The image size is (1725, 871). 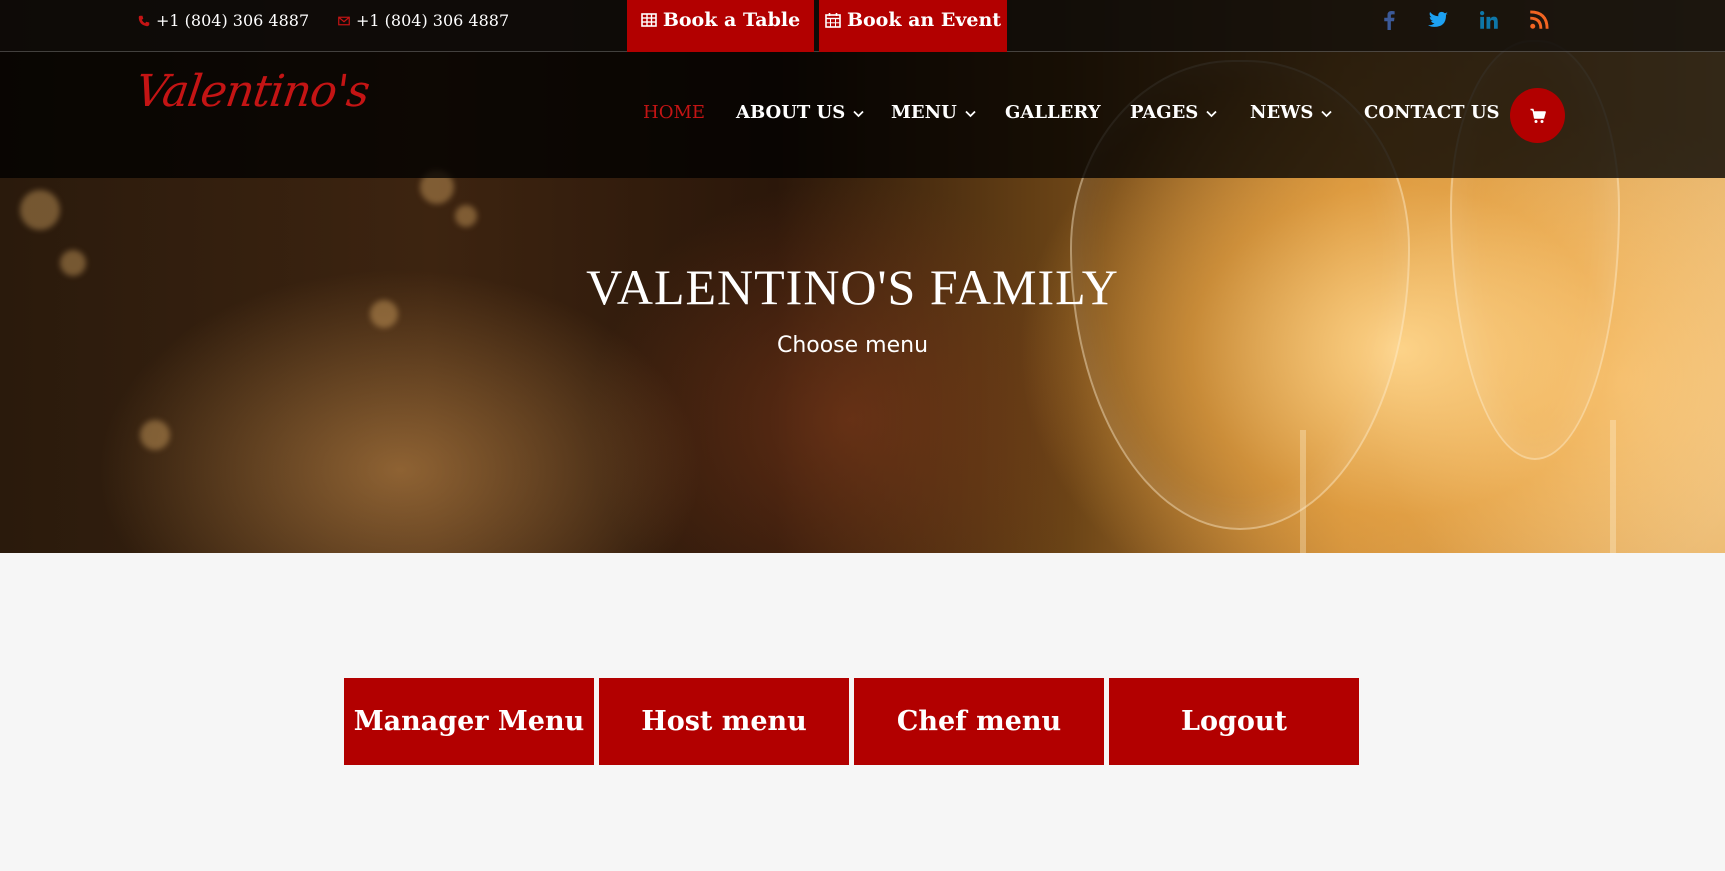 I want to click on brand-logo: Valentino's, so click(x=252, y=91).